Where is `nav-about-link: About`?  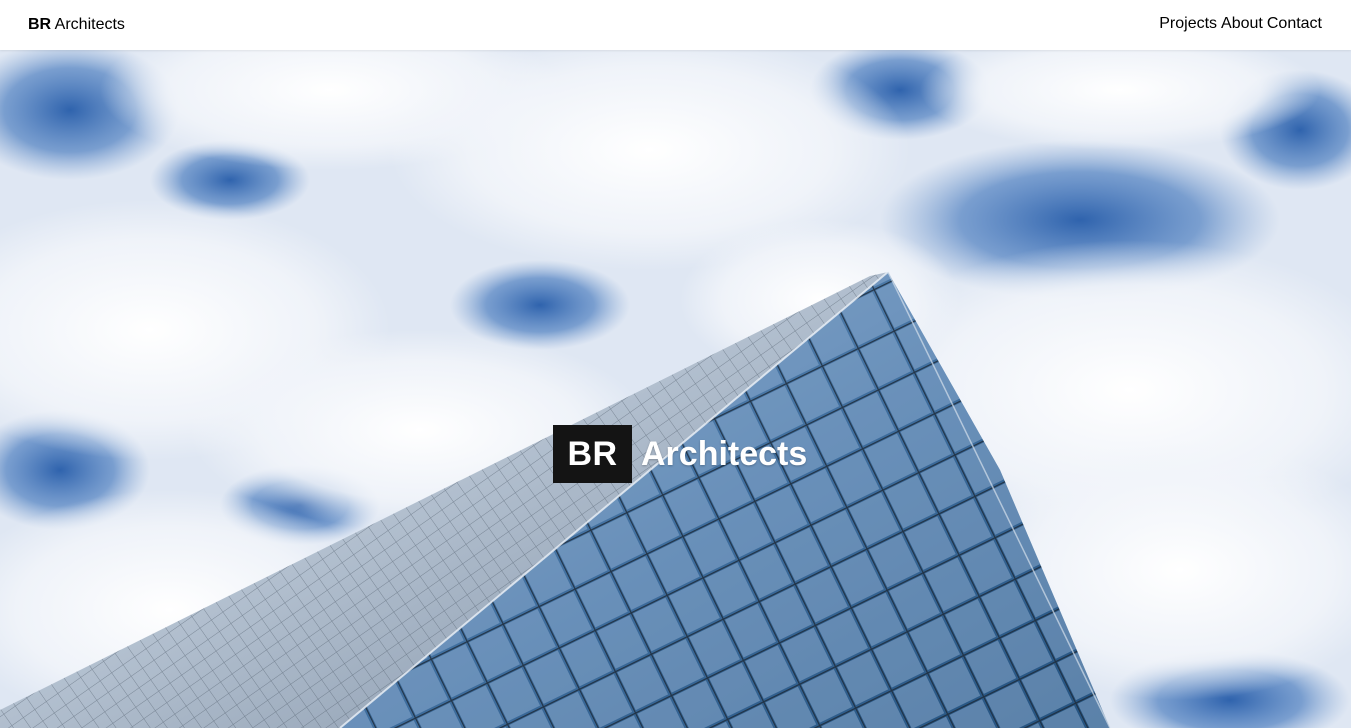 nav-about-link: About is located at coordinates (1242, 24).